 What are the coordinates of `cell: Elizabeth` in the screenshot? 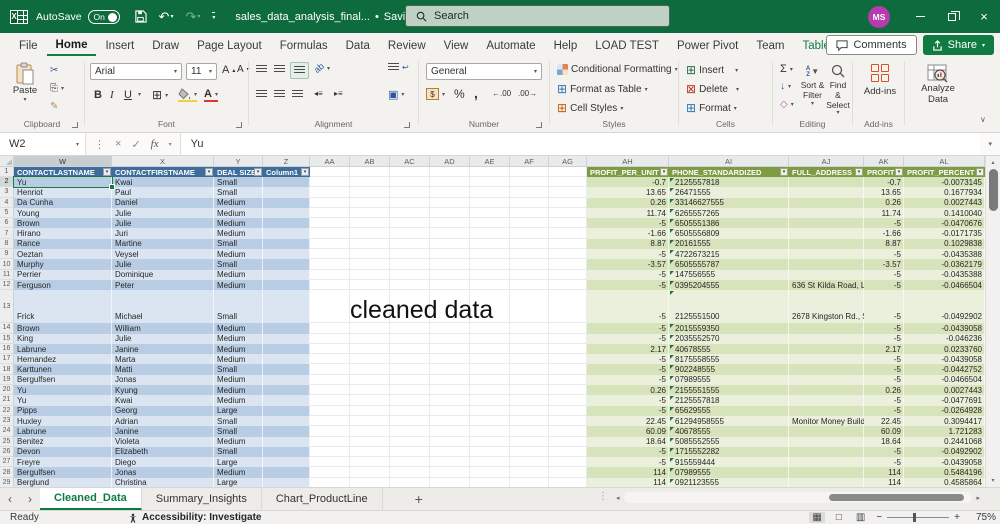 It's located at (163, 452).